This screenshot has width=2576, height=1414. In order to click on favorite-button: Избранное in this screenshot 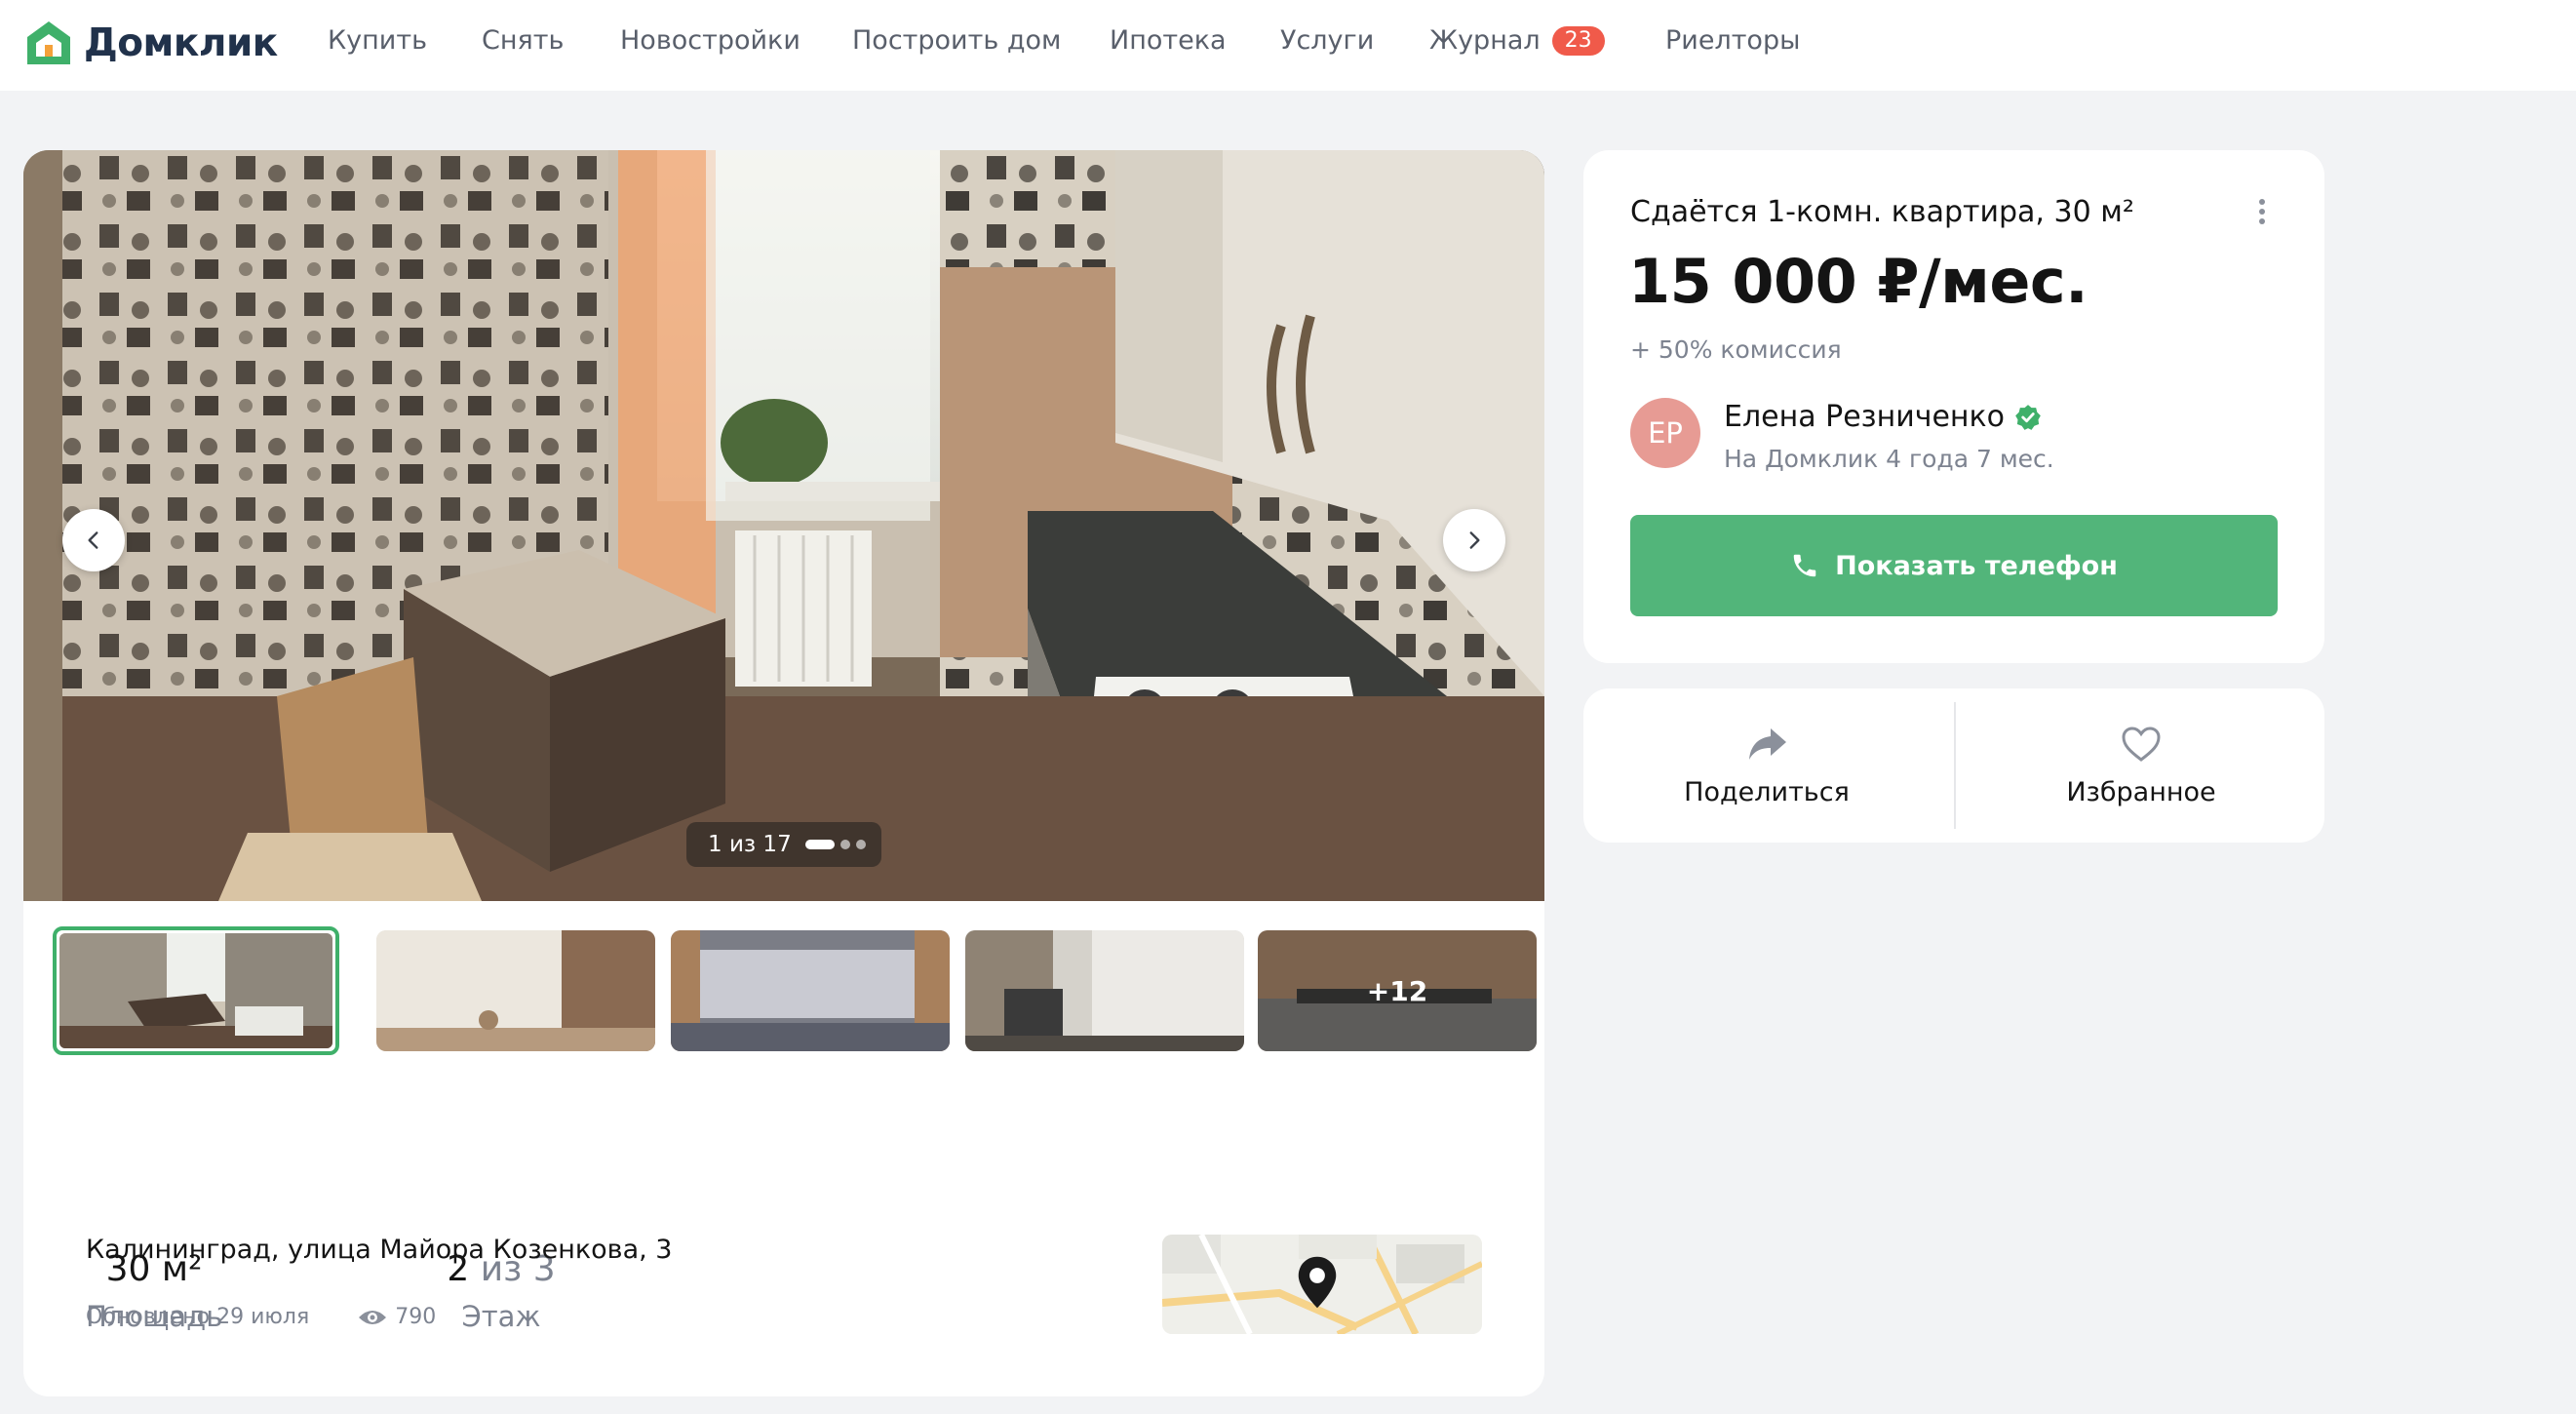, I will do `click(2141, 765)`.